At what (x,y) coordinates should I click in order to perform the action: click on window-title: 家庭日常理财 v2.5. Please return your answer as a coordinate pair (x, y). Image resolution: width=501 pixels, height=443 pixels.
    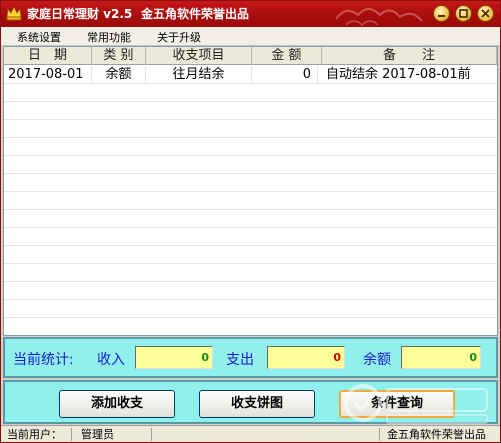
    Looking at the image, I should click on (80, 14).